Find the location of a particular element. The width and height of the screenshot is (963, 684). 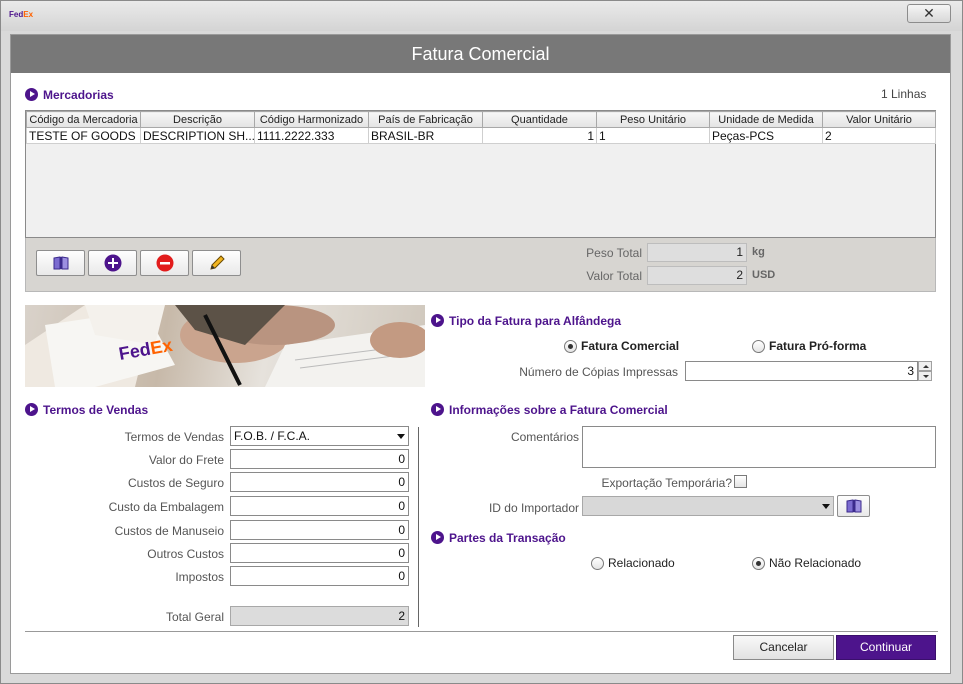

fedex-app-icon: FedEx is located at coordinates (21, 14).